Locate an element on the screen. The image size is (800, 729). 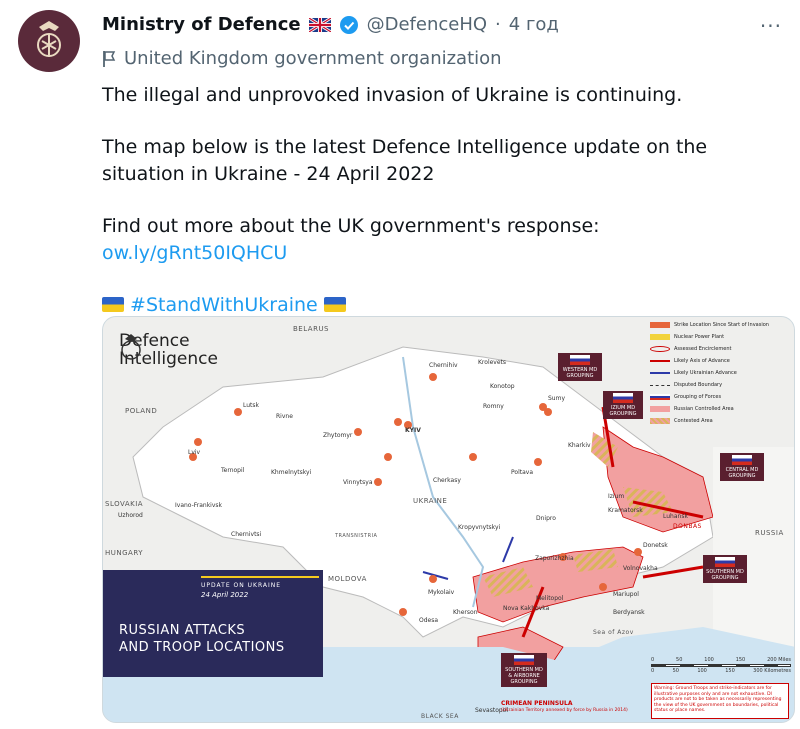
affiliation-label: United Kingdom government organization is located at coordinates (302, 58).